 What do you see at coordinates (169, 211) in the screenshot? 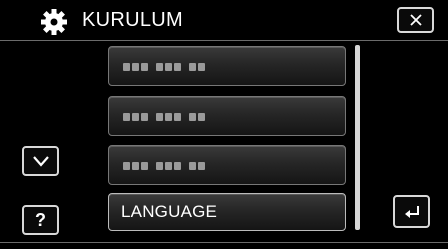
I see `menu-item-label: LANGUAGE` at bounding box center [169, 211].